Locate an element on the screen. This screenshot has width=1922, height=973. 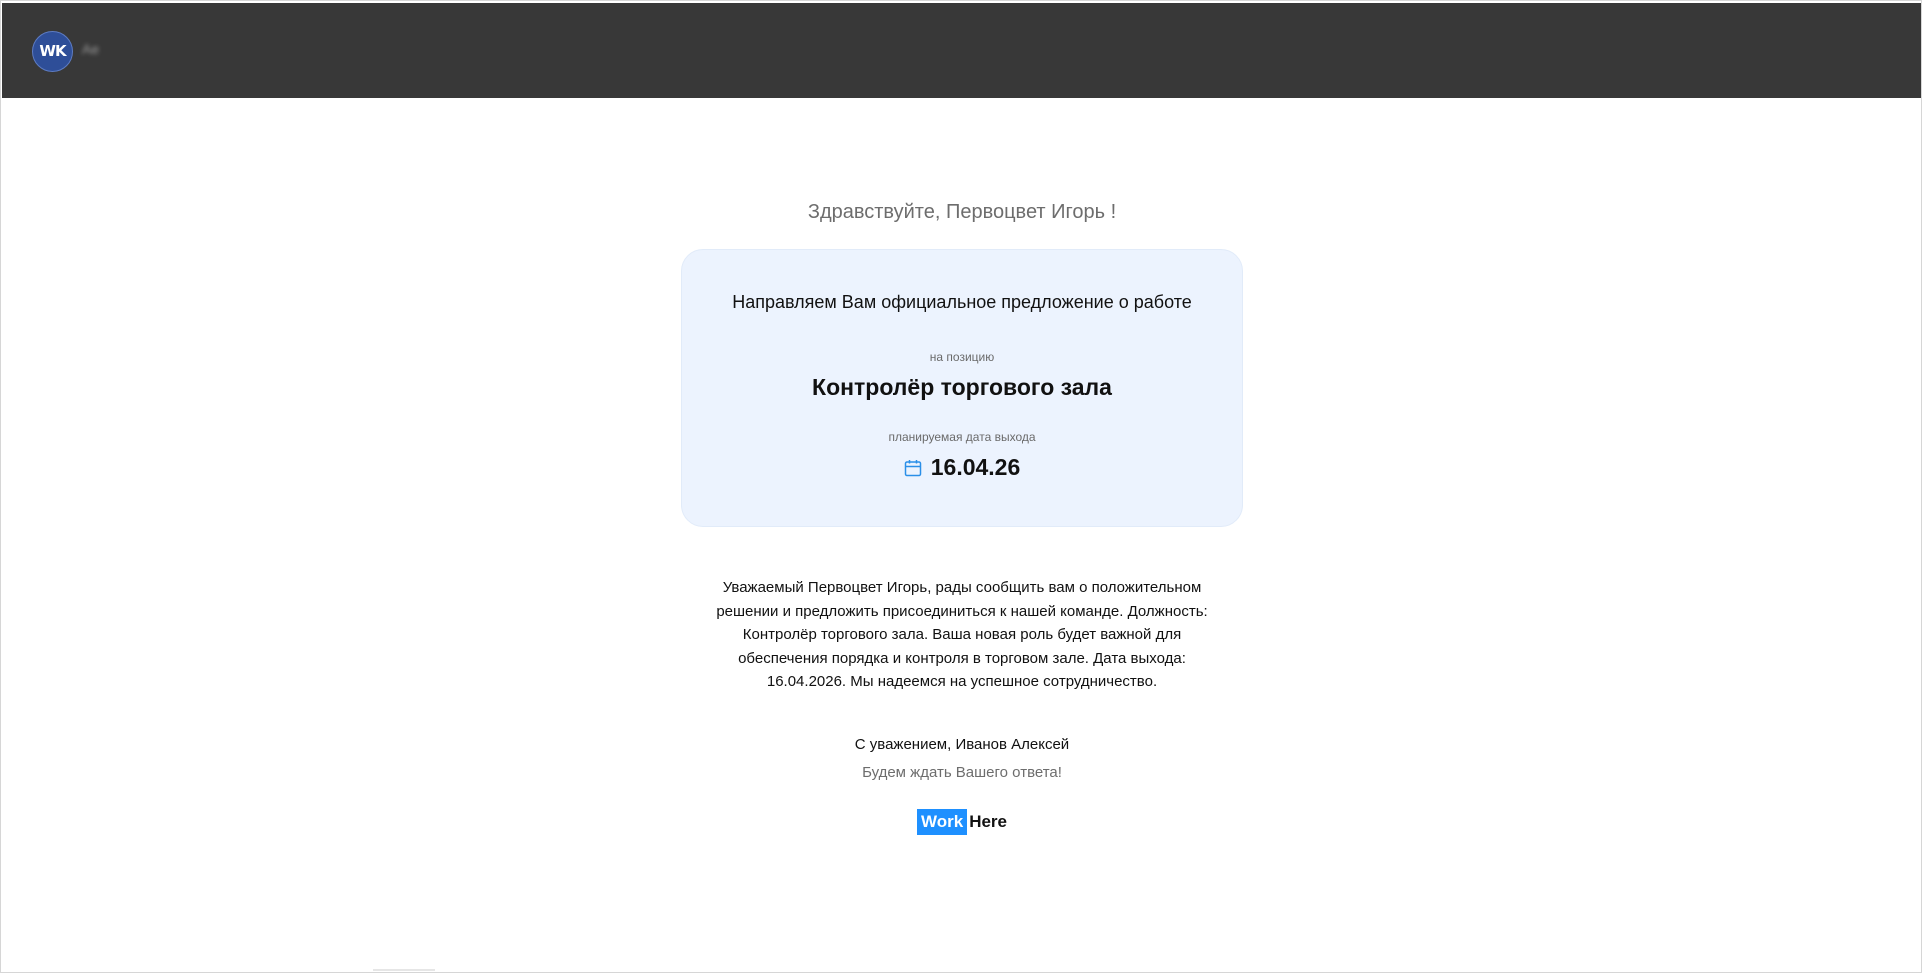
start-date-row: 16.04.26 is located at coordinates (962, 467).